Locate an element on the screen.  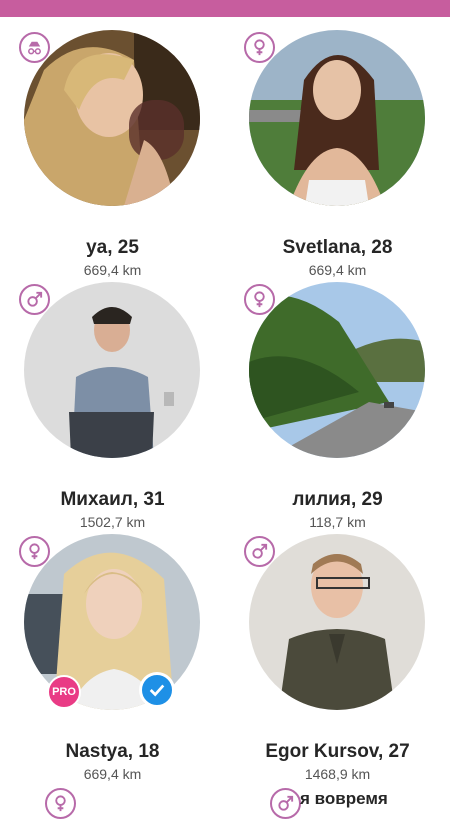
pro-badge: PRO is located at coordinates (64, 692).